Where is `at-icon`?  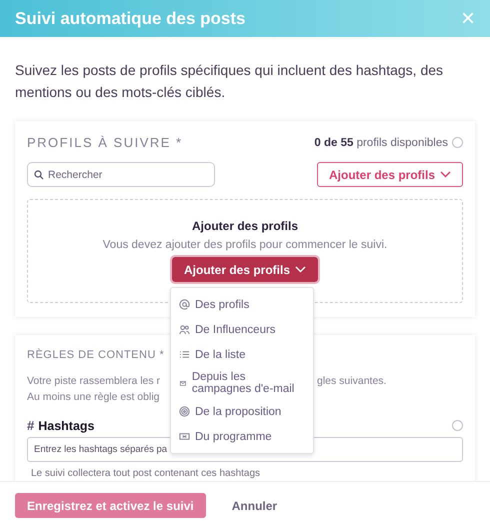 at-icon is located at coordinates (184, 304).